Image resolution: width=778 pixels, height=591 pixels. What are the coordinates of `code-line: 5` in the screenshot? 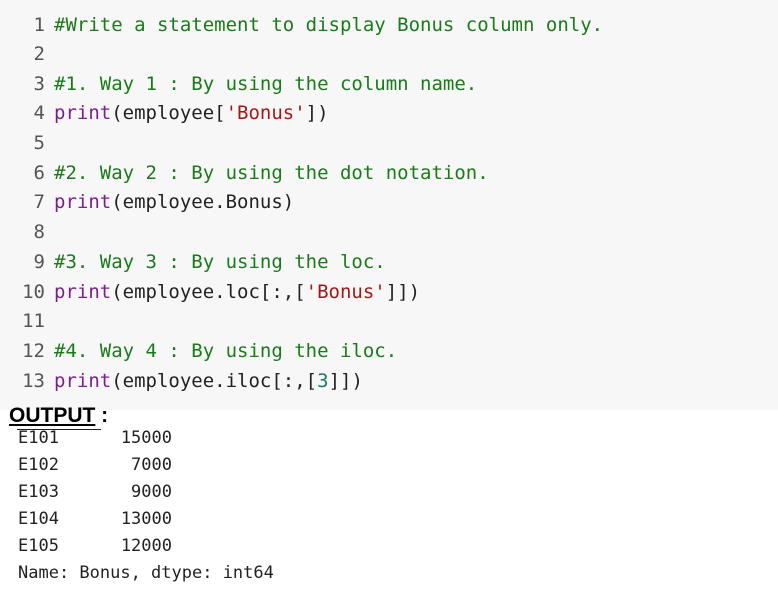 It's located at (27, 143).